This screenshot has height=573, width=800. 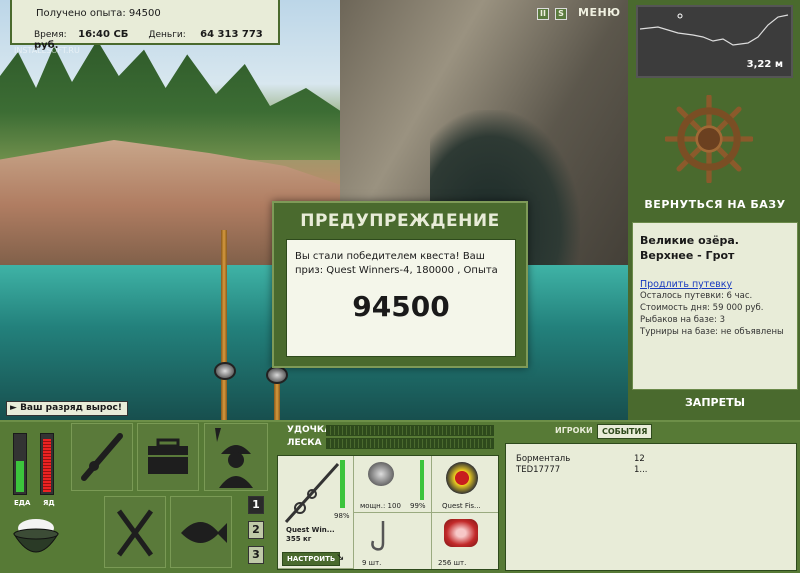 I want to click on rod-icon, so click(x=102, y=457).